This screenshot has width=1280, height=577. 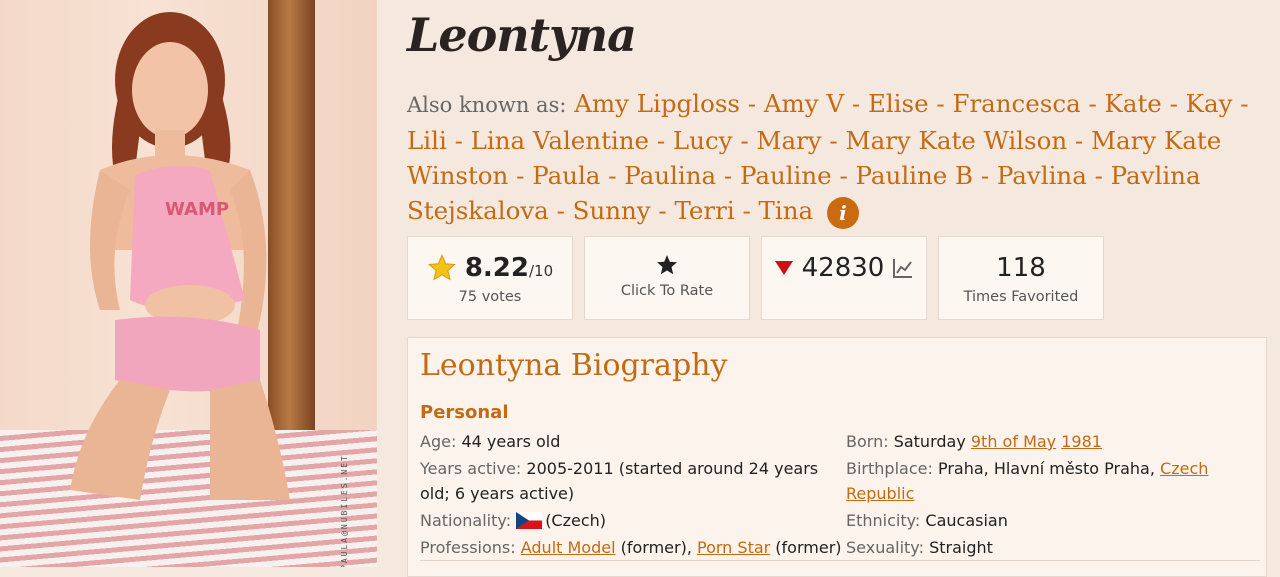 What do you see at coordinates (560, 140) in the screenshot?
I see `alias-link: Lina Valentine` at bounding box center [560, 140].